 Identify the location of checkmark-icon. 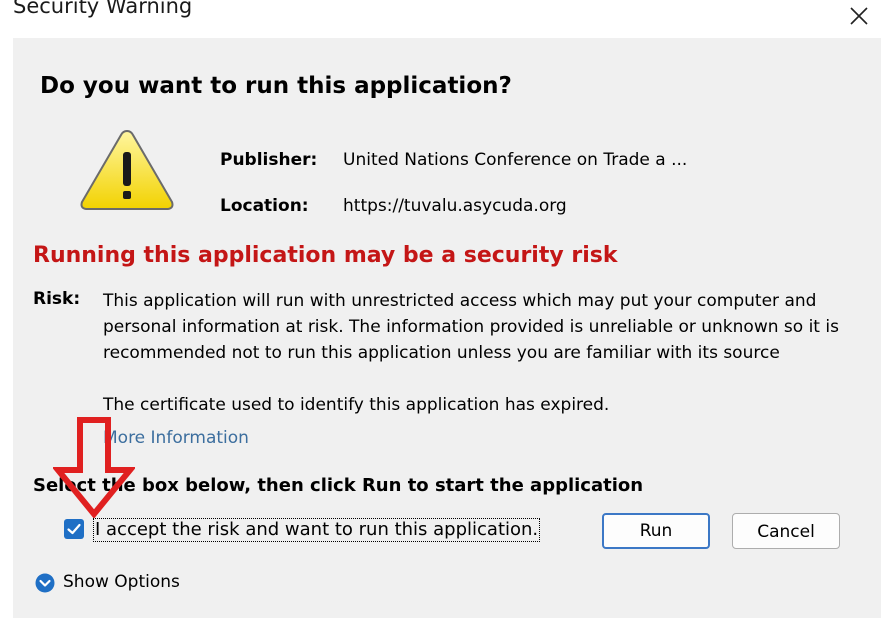
(74, 529).